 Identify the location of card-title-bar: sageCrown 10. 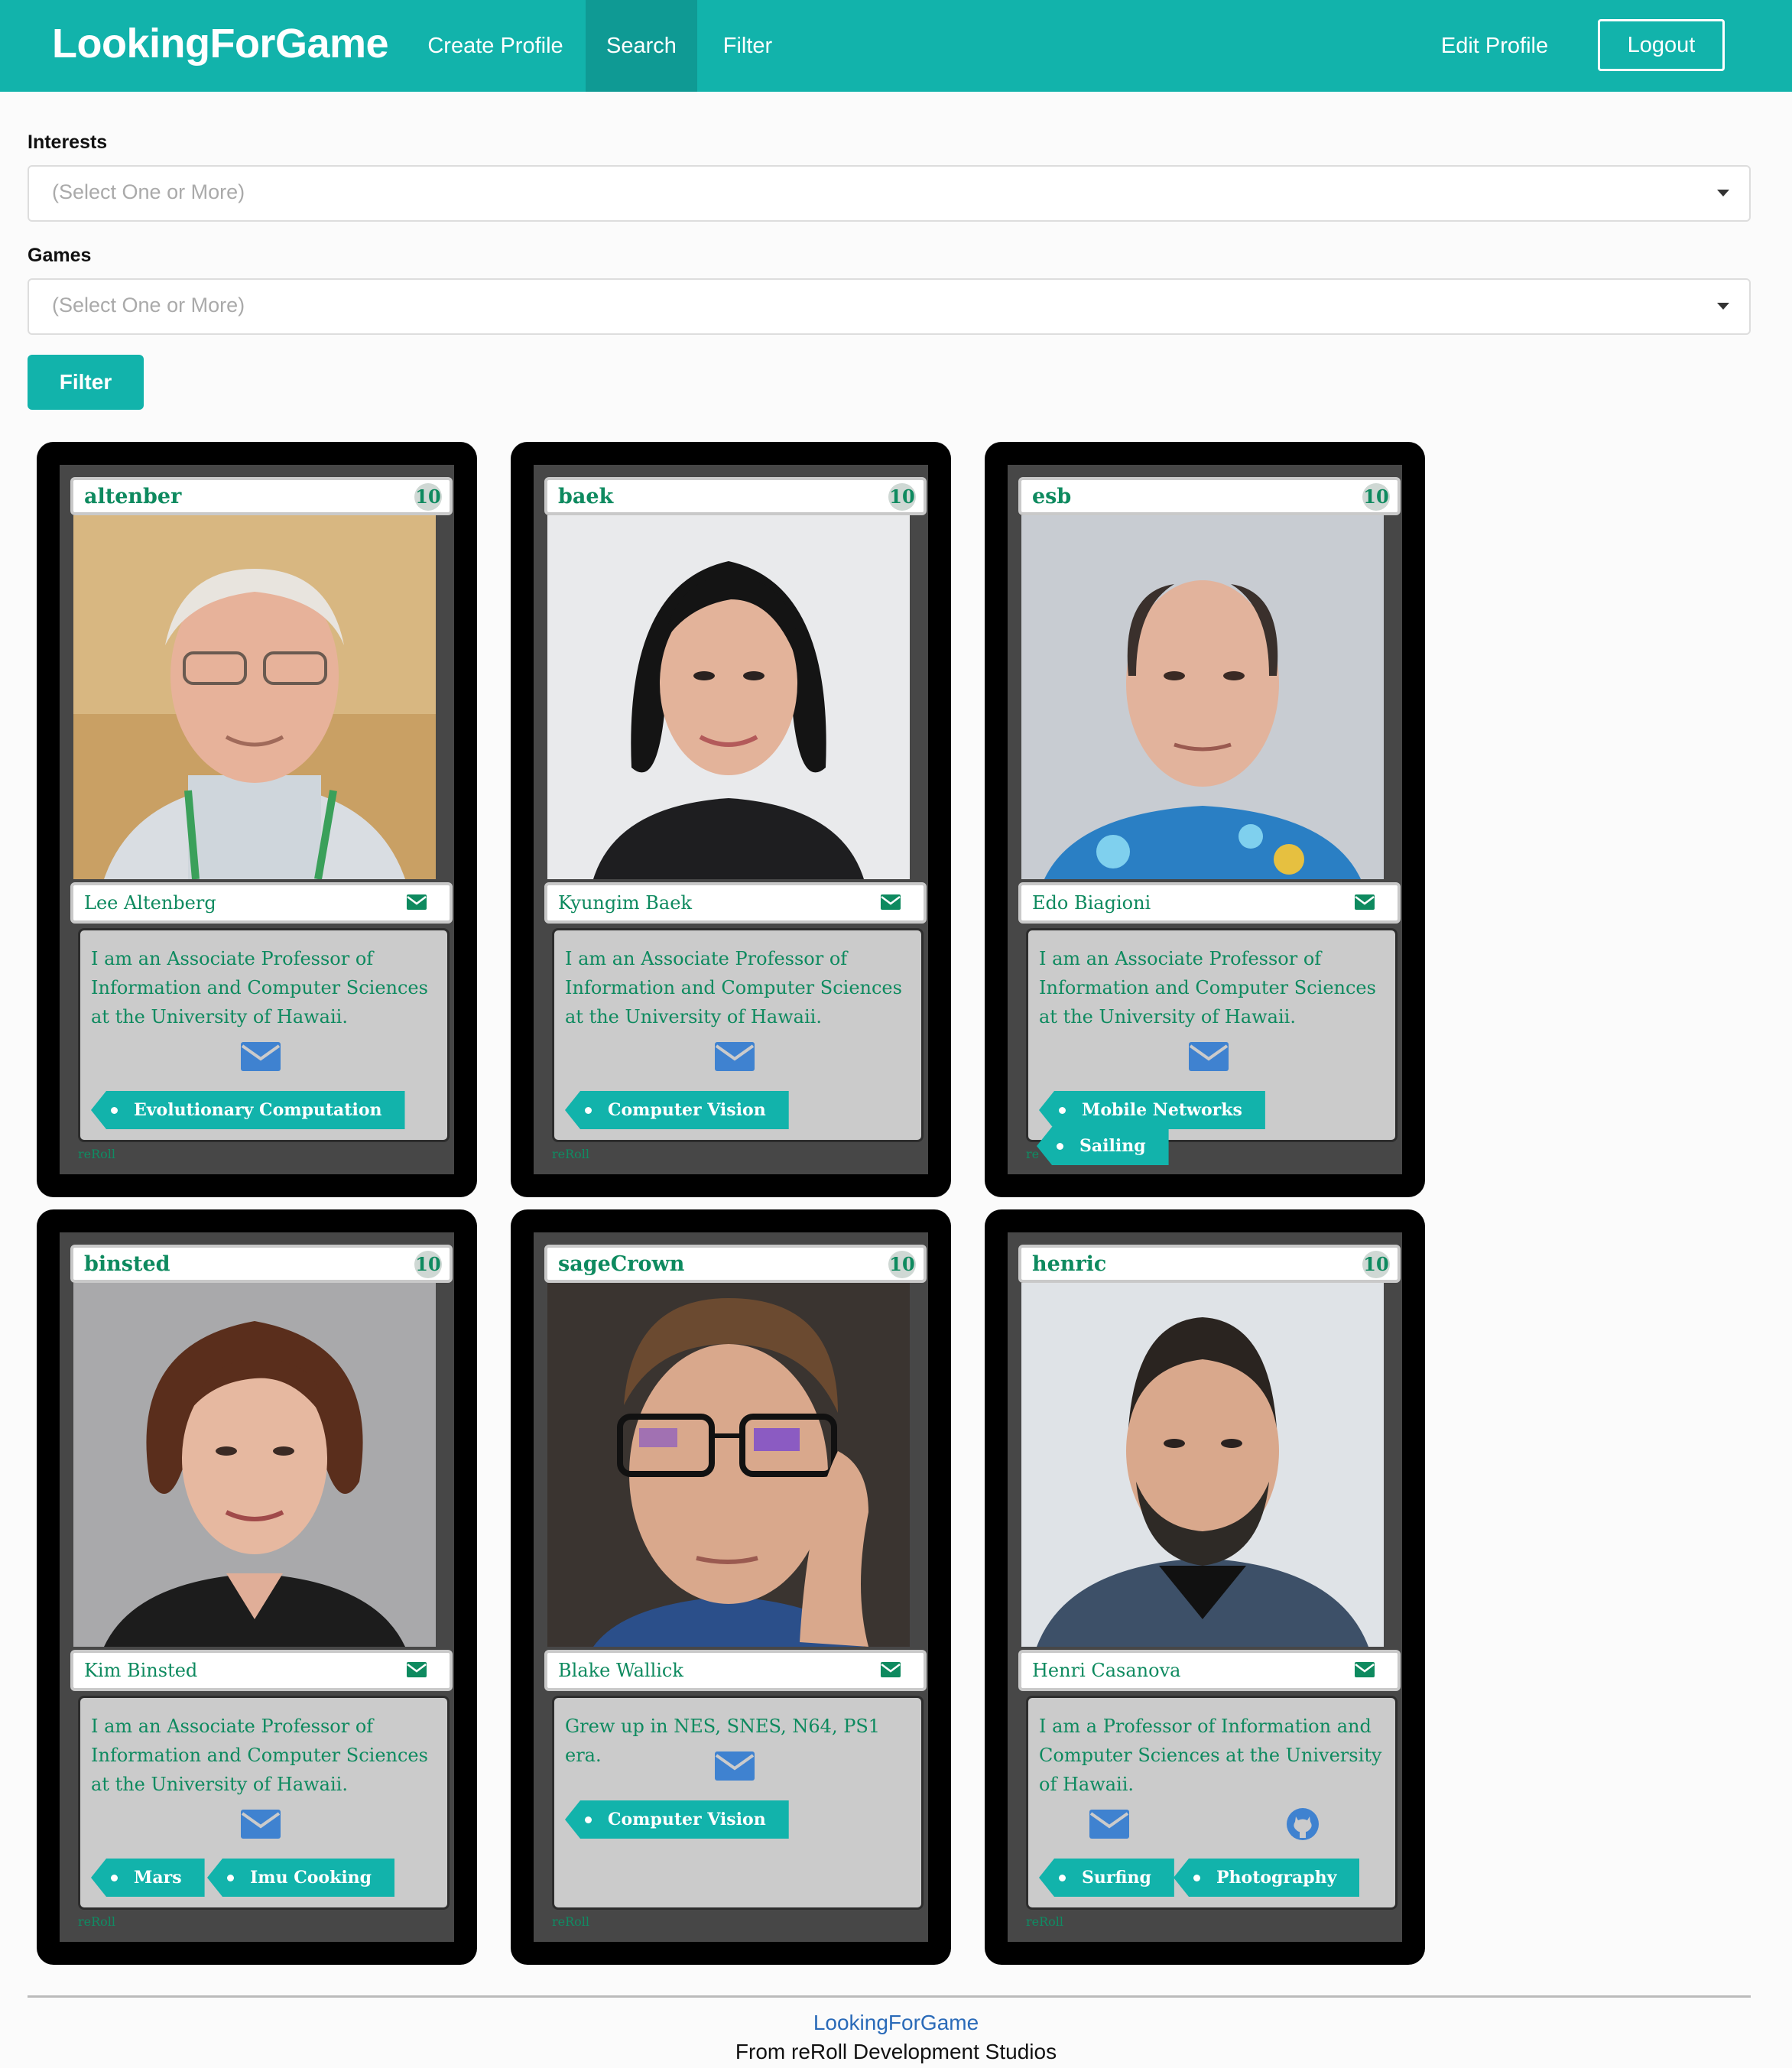
(735, 1264).